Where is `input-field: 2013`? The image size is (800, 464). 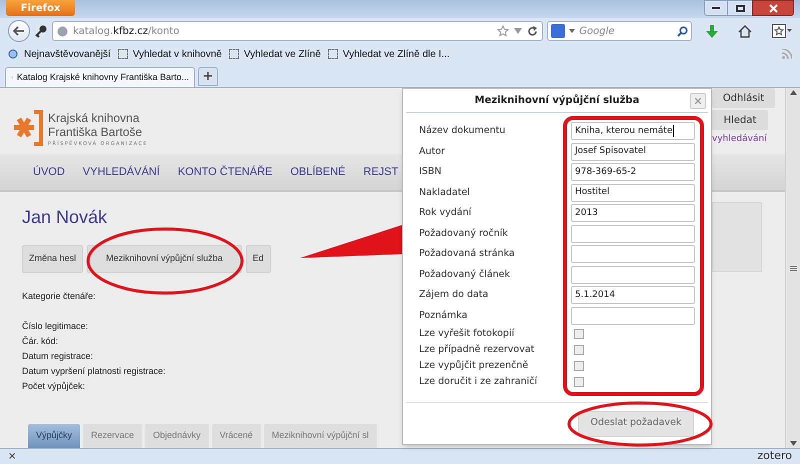
input-field: 2013 is located at coordinates (633, 213).